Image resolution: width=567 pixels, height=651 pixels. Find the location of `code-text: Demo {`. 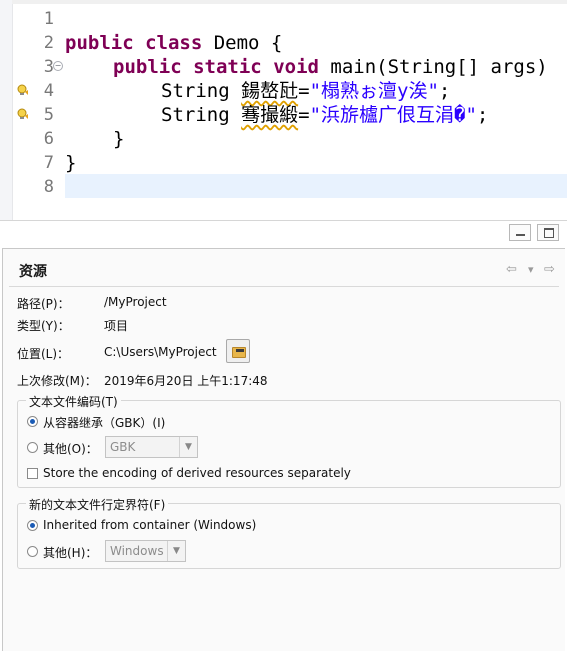

code-text: Demo { is located at coordinates (242, 43).